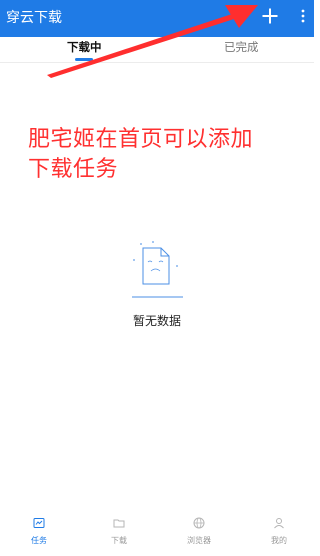  What do you see at coordinates (279, 523) in the screenshot?
I see `user-icon` at bounding box center [279, 523].